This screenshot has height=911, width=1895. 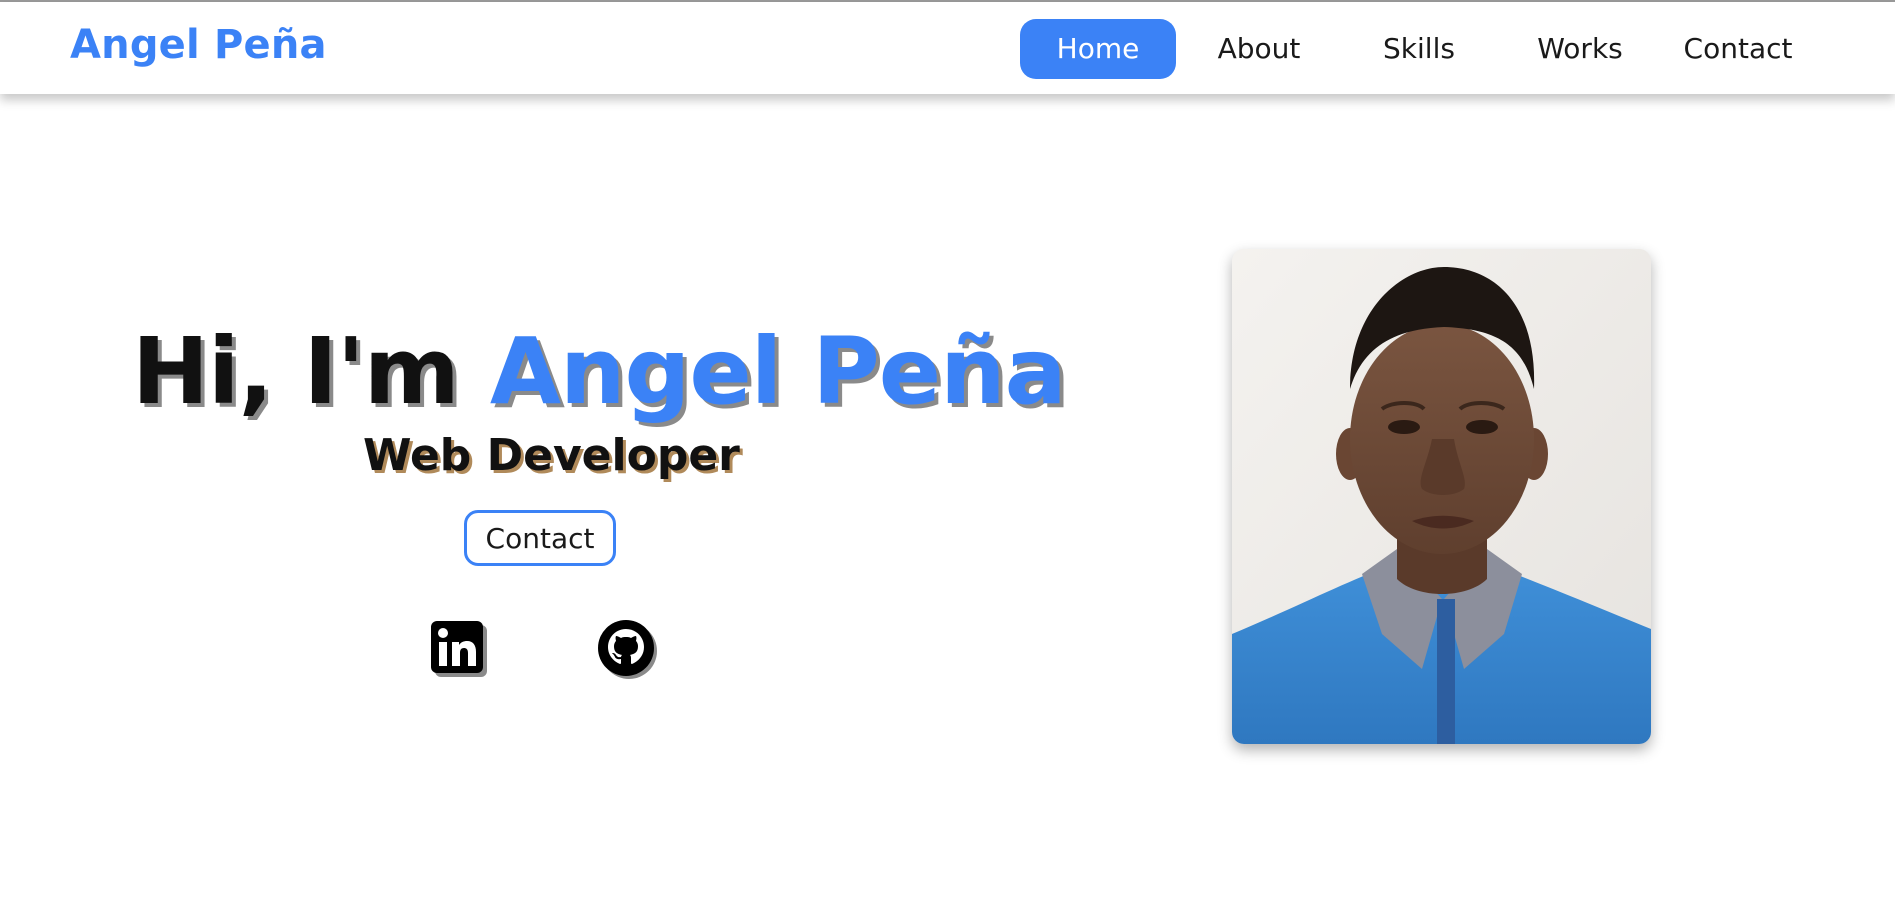 What do you see at coordinates (198, 45) in the screenshot?
I see `site-logo: Angel Peña` at bounding box center [198, 45].